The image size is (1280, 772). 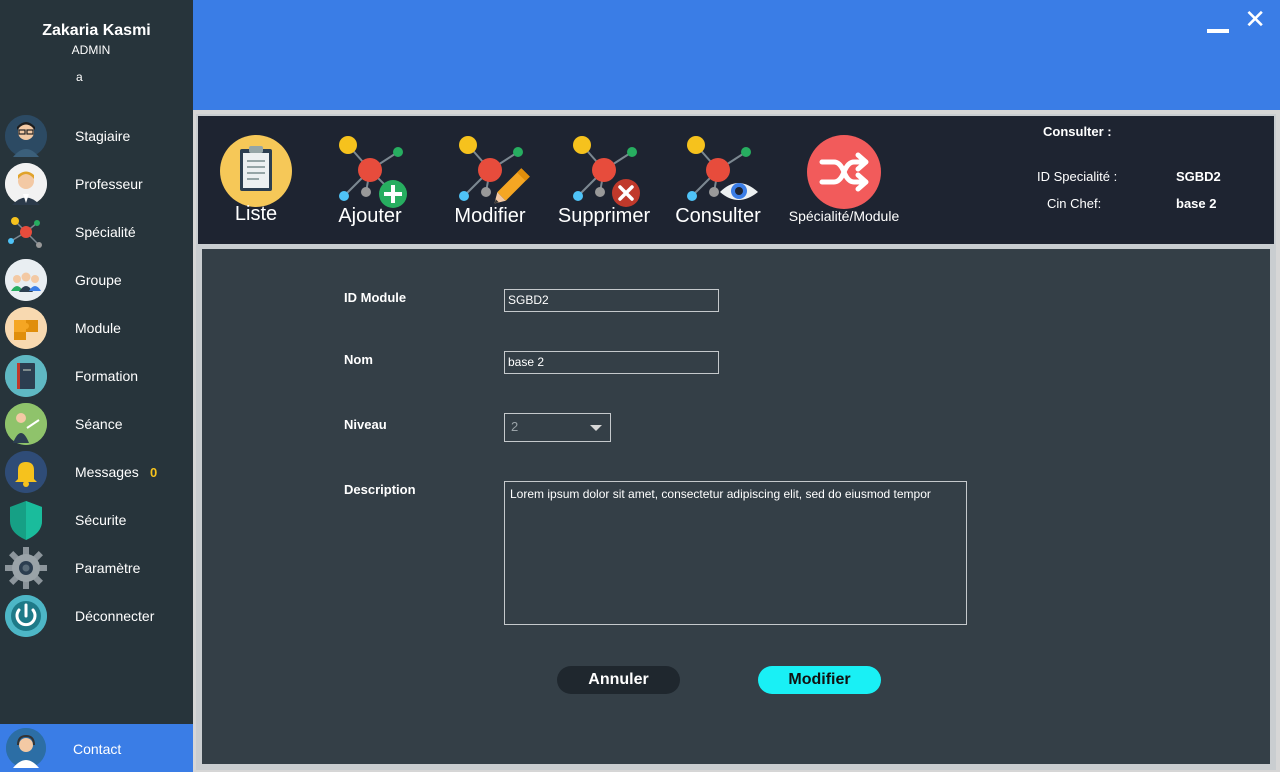 I want to click on bell-icon, so click(x=26, y=472).